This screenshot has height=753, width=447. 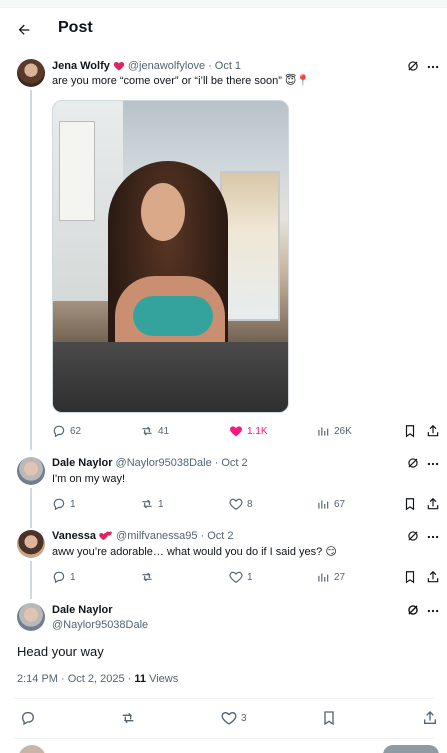 What do you see at coordinates (236, 431) in the screenshot?
I see `heart-filled-icon` at bounding box center [236, 431].